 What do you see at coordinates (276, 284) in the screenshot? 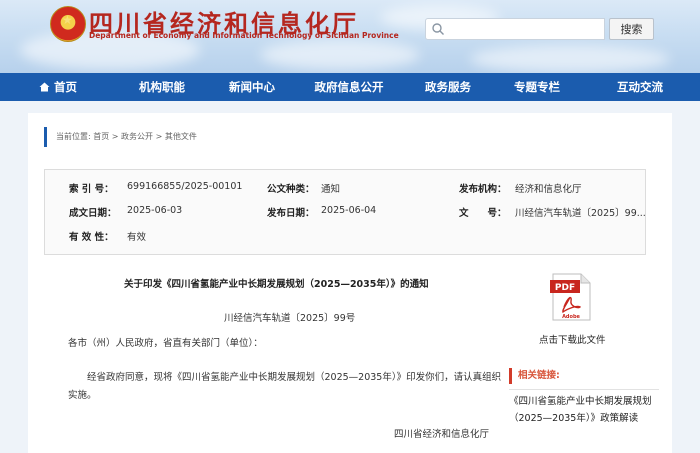
I see `document-title: 关于印发《四川省氢能产业中长期发展规划（2025—2035年）》的通知` at bounding box center [276, 284].